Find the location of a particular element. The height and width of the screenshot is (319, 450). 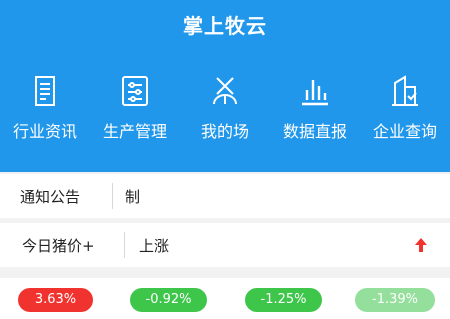

price-label: 今日猪价+ is located at coordinates (58, 245).